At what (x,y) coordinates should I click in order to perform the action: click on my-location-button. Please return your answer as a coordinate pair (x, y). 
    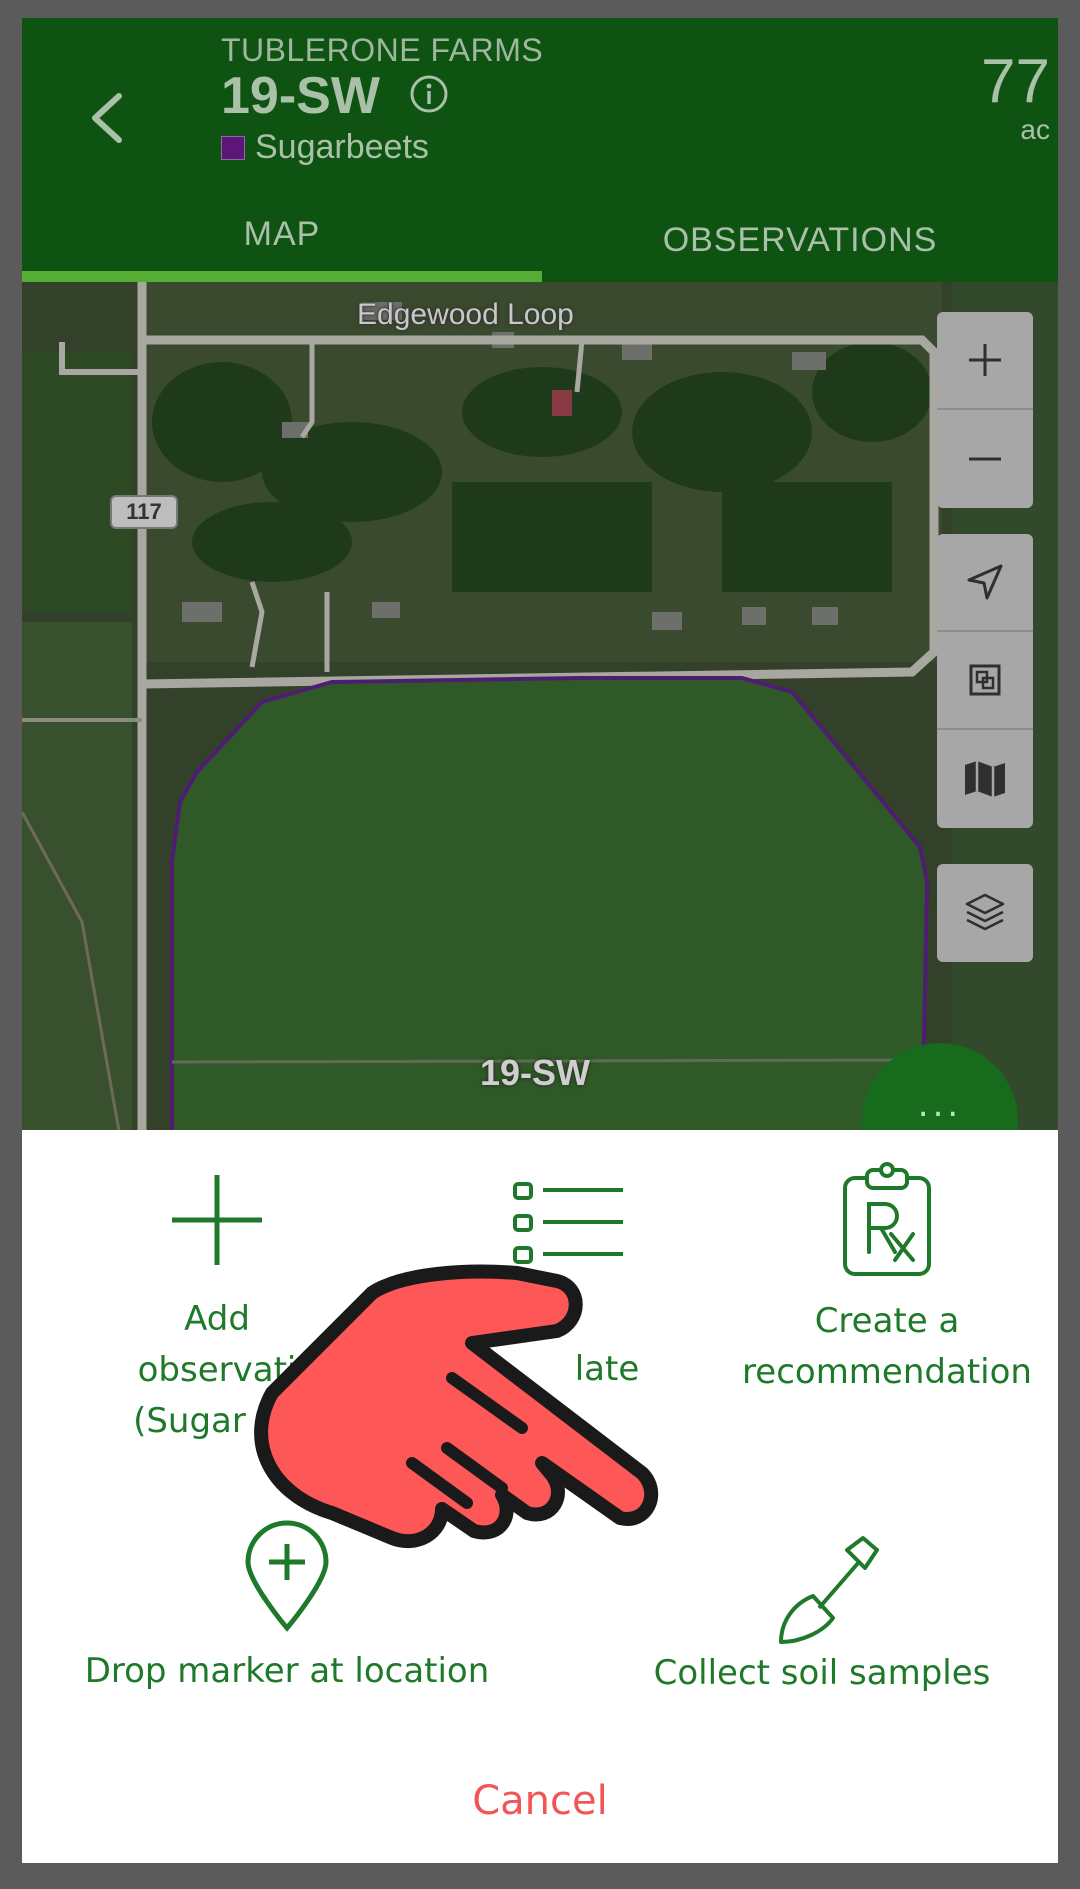
    Looking at the image, I should click on (985, 583).